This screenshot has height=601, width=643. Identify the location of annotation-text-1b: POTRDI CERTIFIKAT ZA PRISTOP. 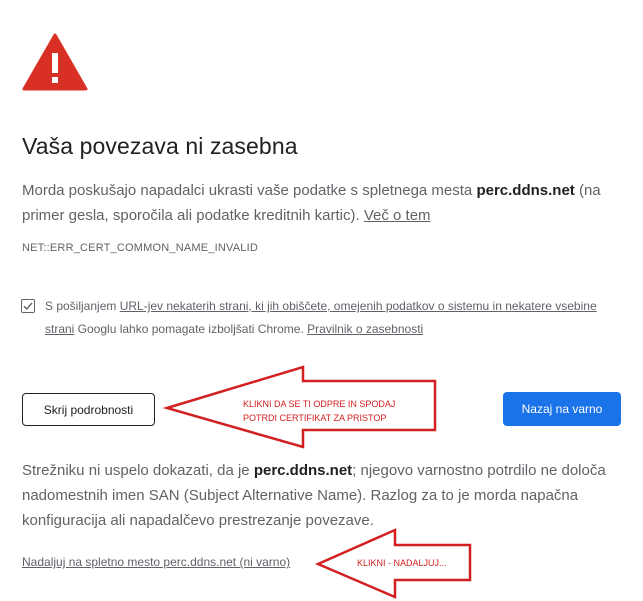
(315, 418).